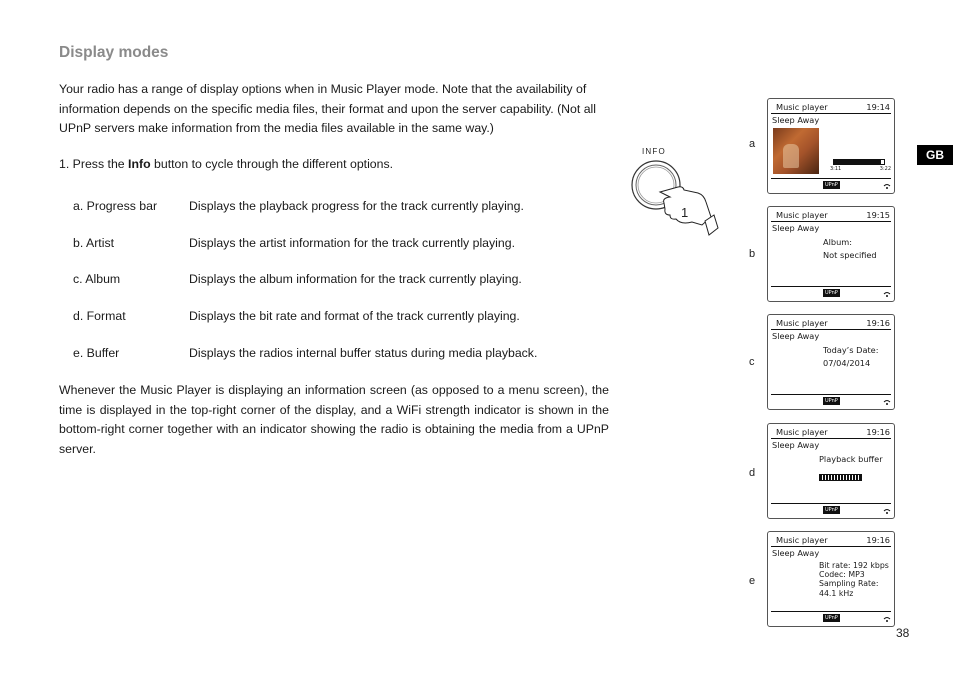 The height and width of the screenshot is (673, 954). I want to click on screen-letter: c, so click(752, 362).